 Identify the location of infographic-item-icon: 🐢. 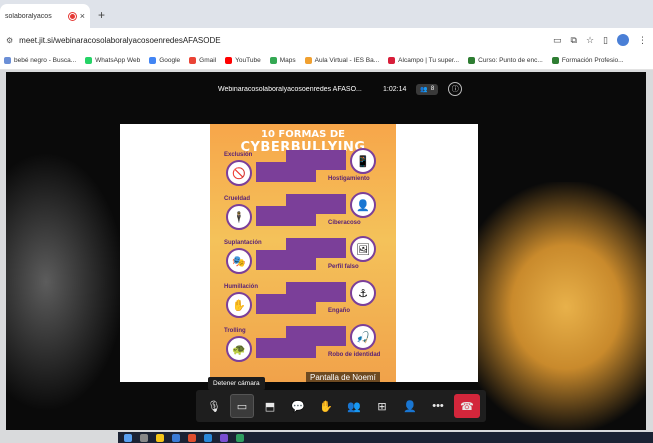
(239, 349).